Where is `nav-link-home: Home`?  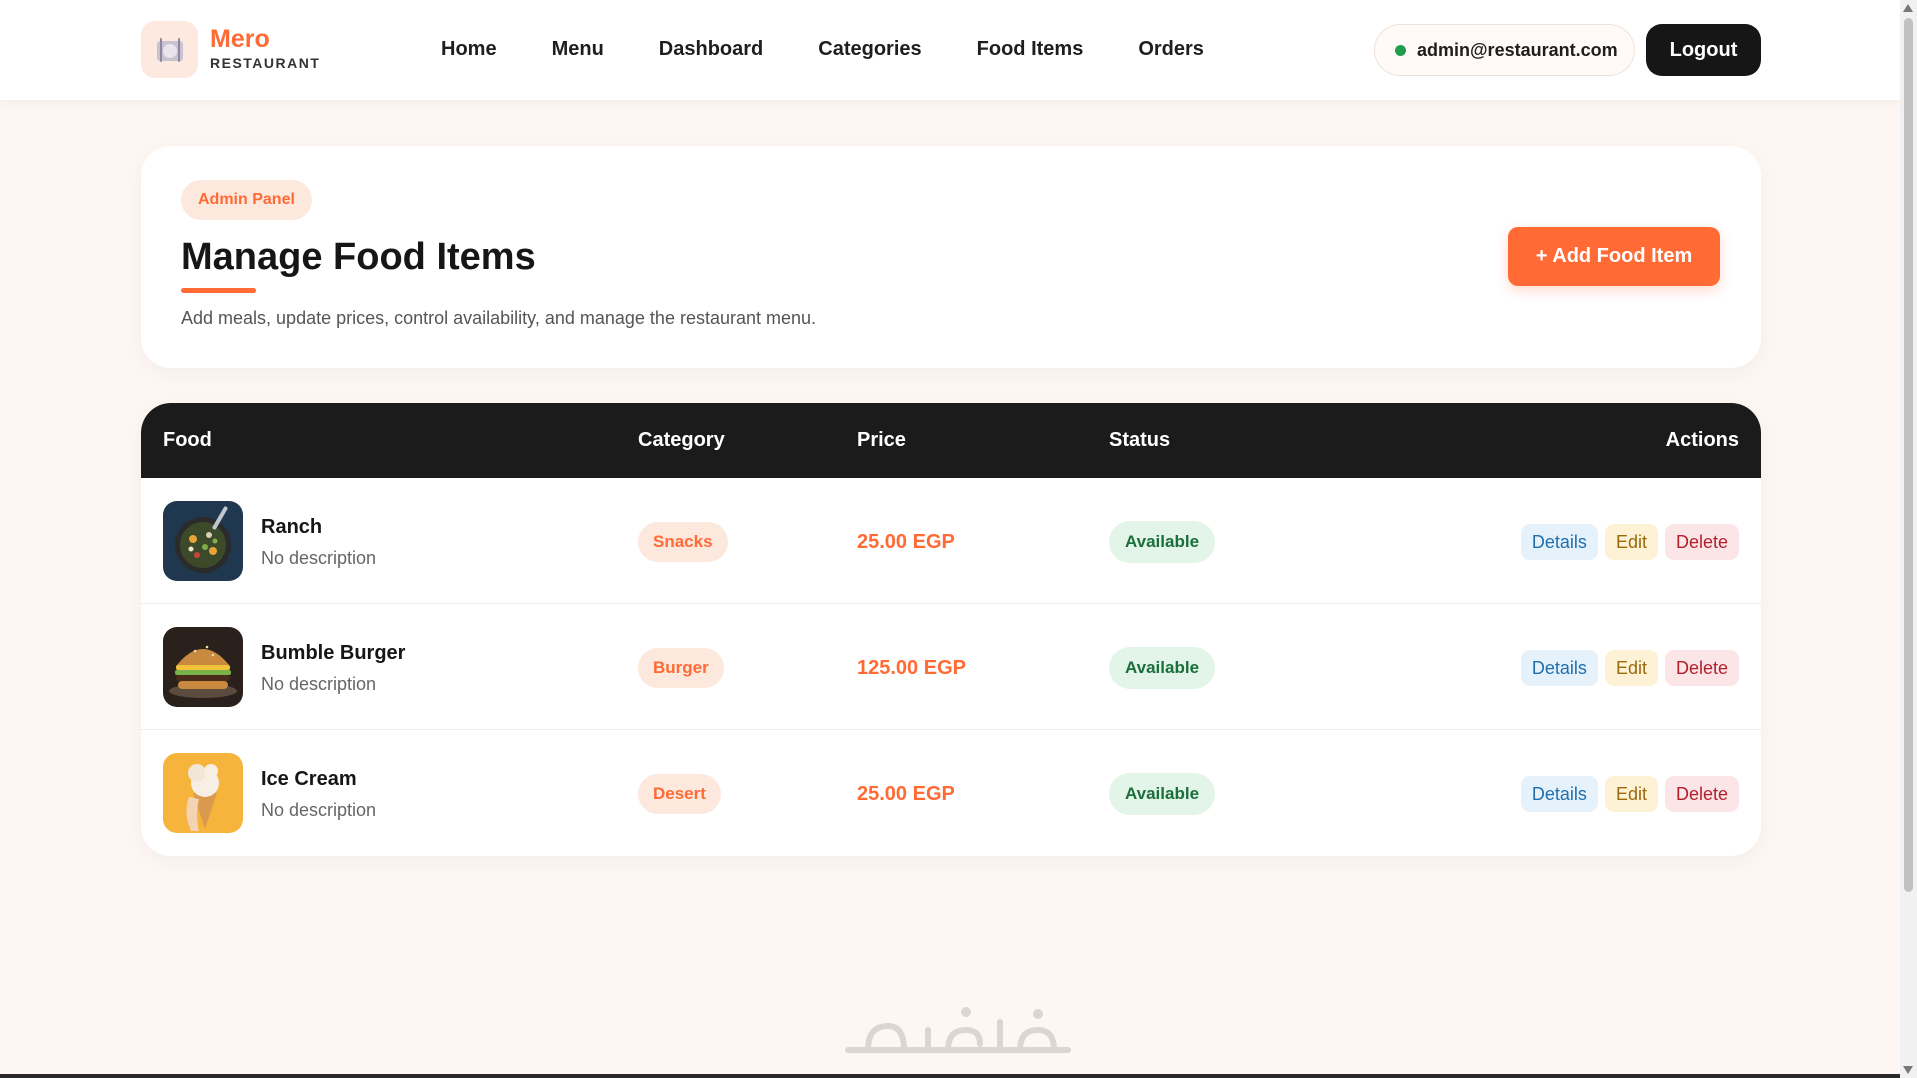 nav-link-home: Home is located at coordinates (469, 49).